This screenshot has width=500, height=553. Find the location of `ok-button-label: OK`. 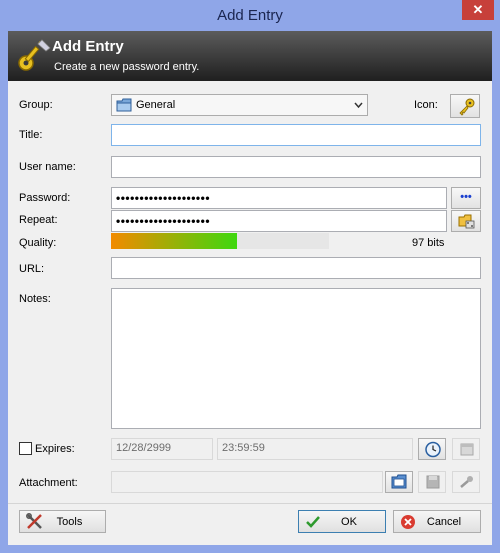

ok-button-label: OK is located at coordinates (349, 522).